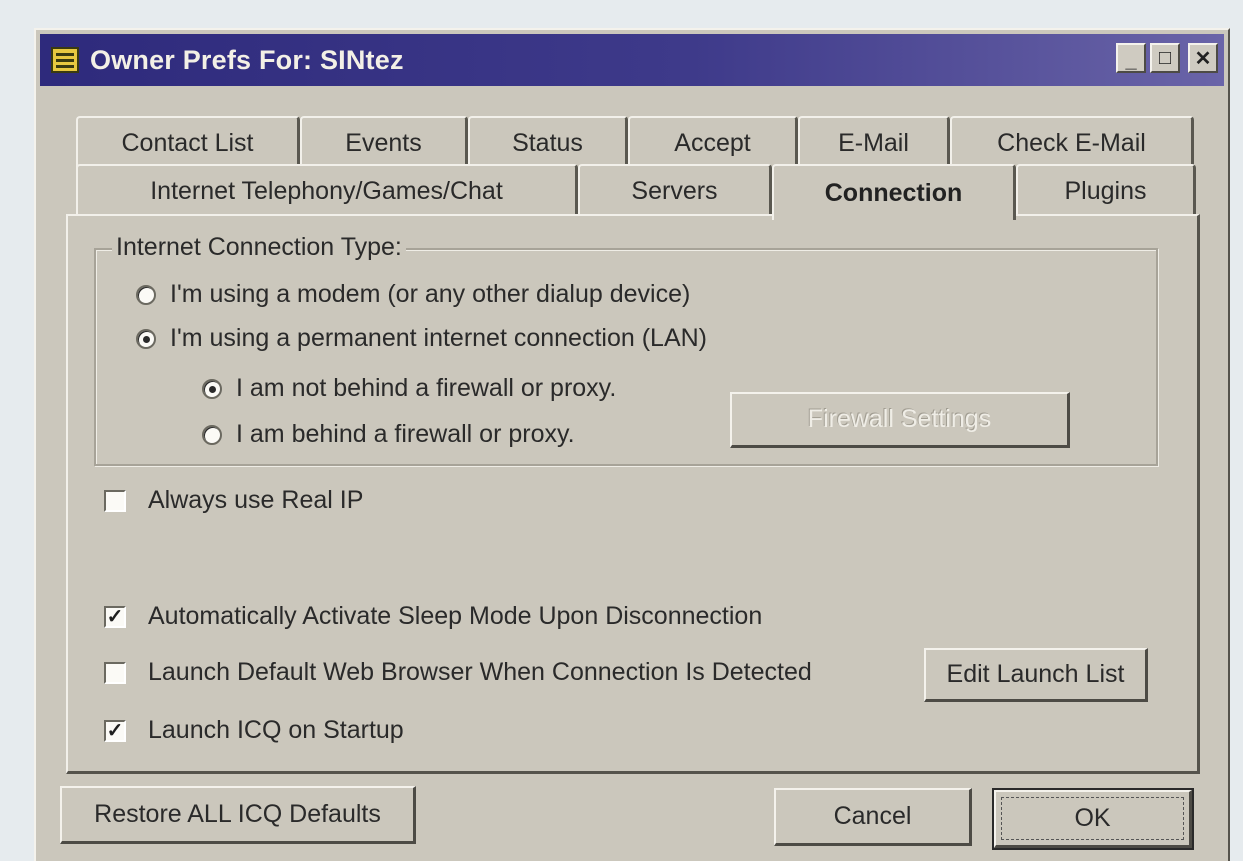 The height and width of the screenshot is (861, 1243). I want to click on radio-no-firewall-label: I am not behind a firewall or proxy., so click(426, 388).